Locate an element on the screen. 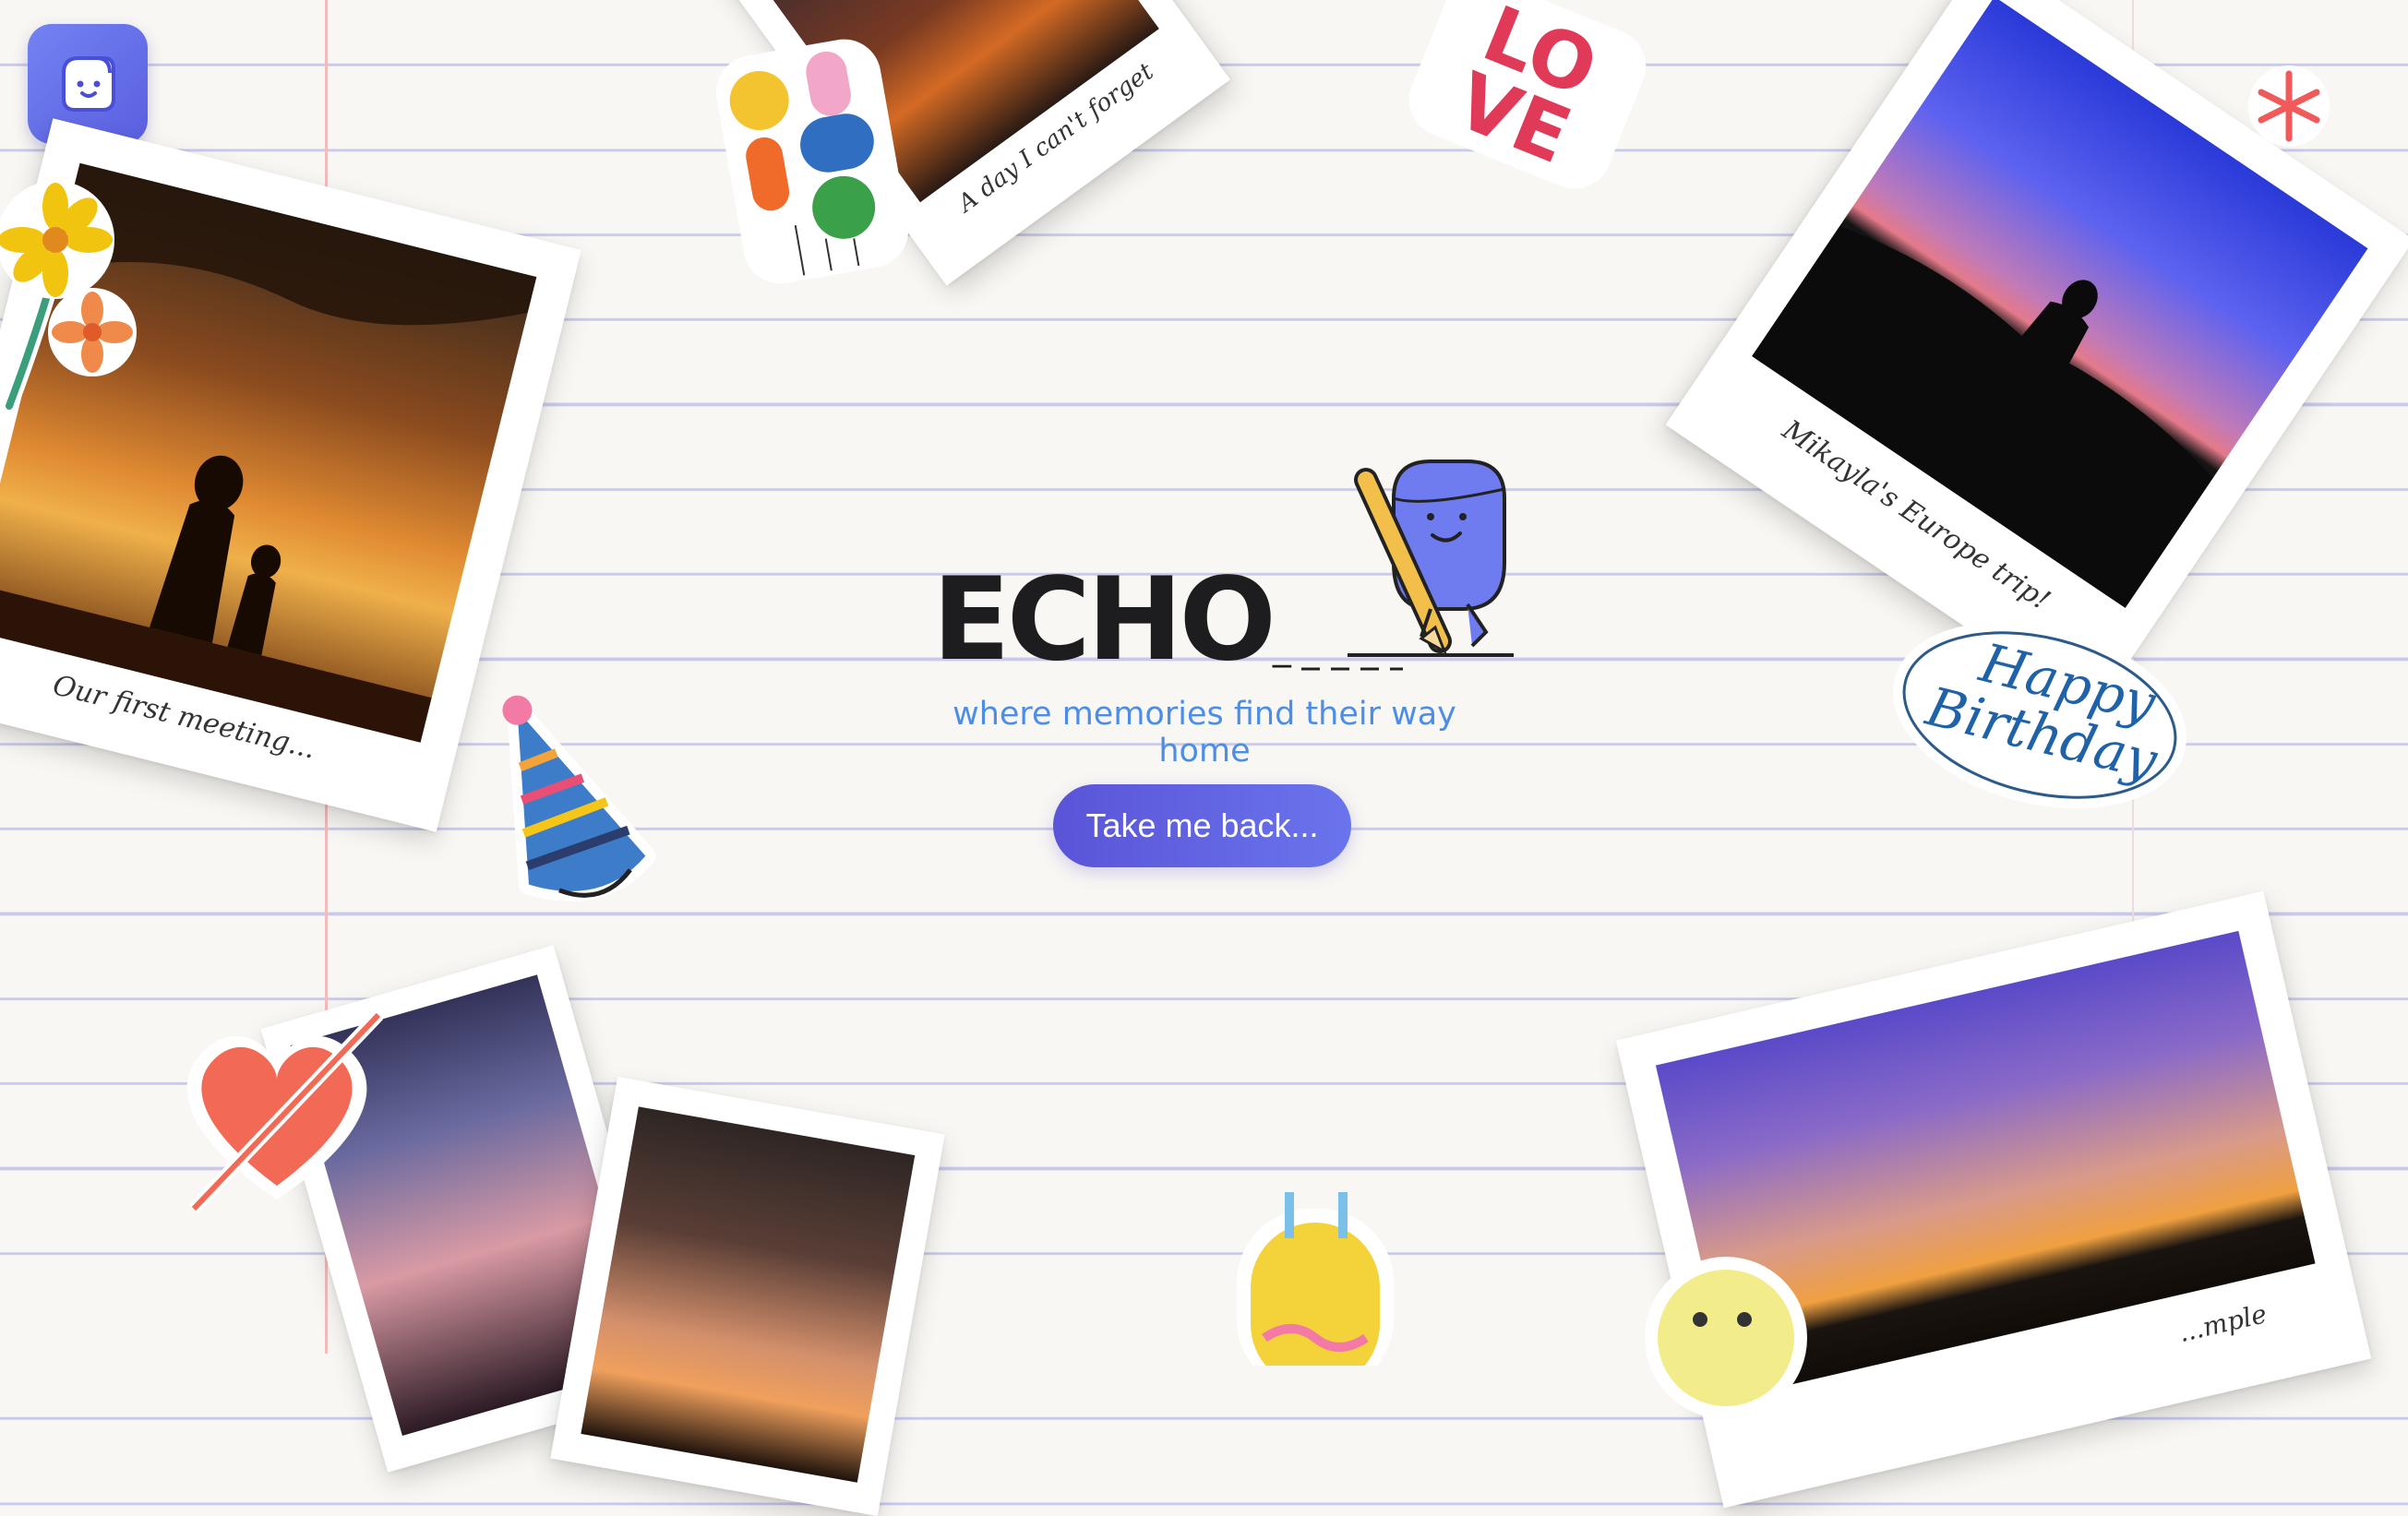 The width and height of the screenshot is (2408, 1516). smiley-sticker is located at coordinates (1726, 1338).